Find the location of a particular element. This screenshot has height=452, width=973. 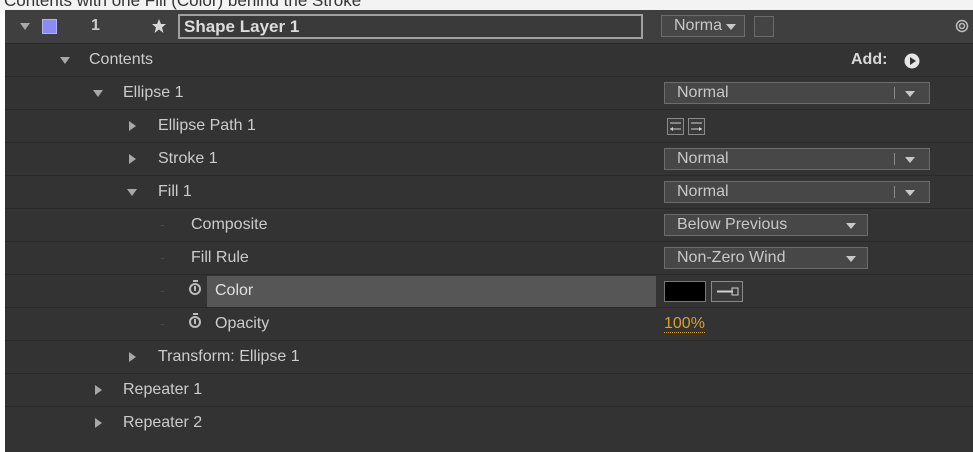

path-reverse-icon is located at coordinates (696, 126).